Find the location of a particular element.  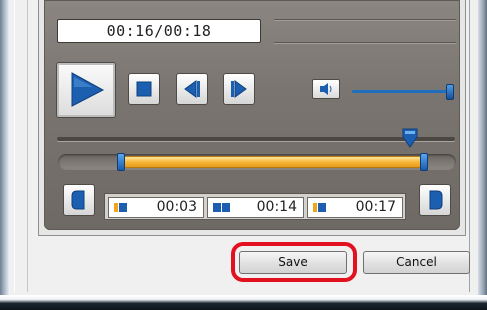

dialog-inner-frame-highlight is located at coordinates (14, 146).